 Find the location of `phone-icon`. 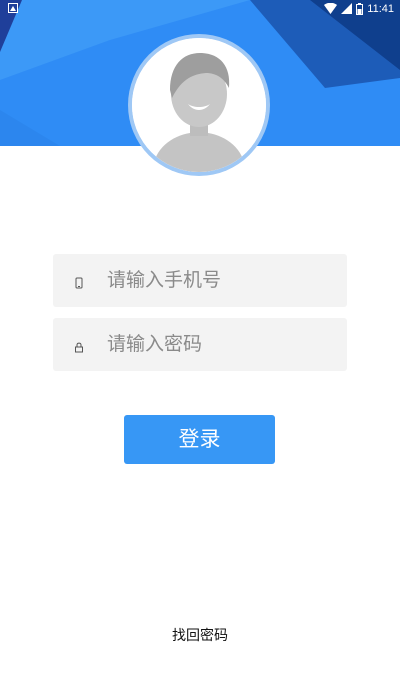

phone-icon is located at coordinates (79, 281).